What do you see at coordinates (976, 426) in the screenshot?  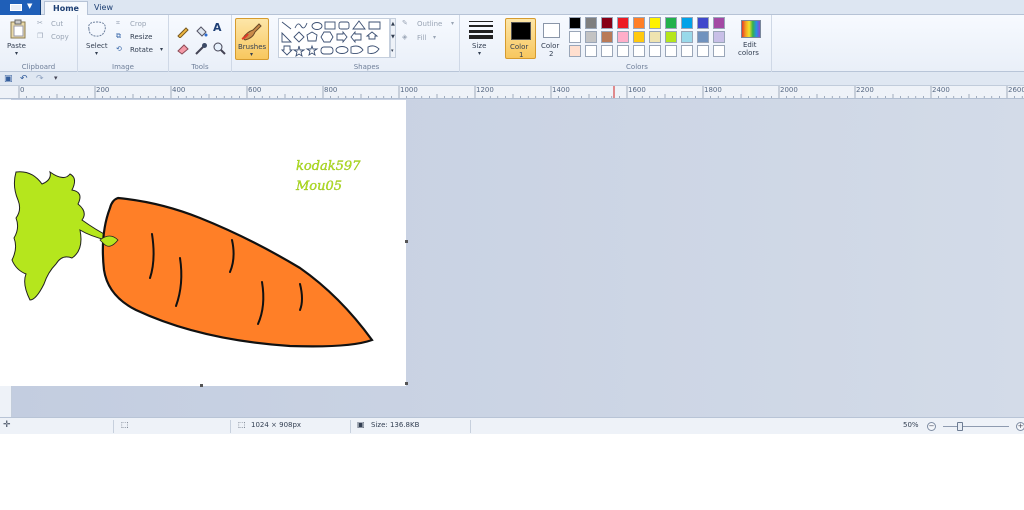 I see `zoom-slider-track` at bounding box center [976, 426].